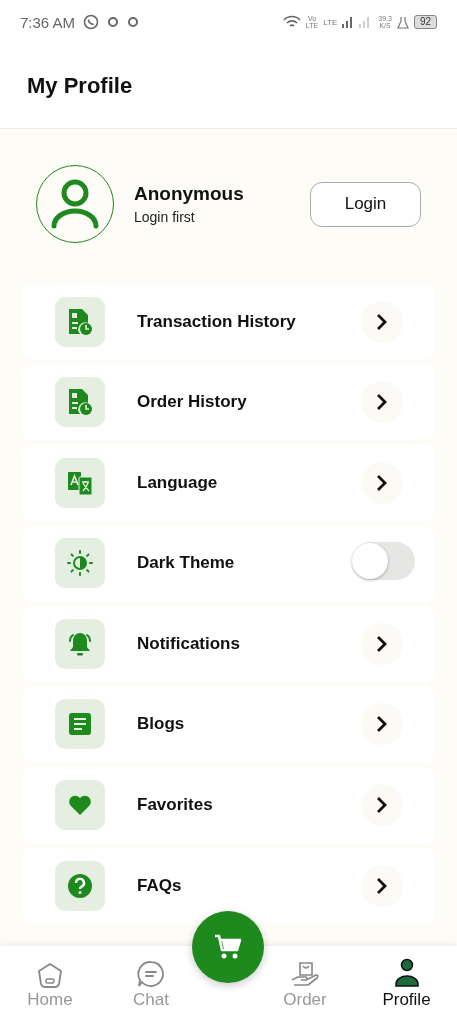 This screenshot has height=1024, width=457. I want to click on menu-label: Dark Theme, so click(186, 563).